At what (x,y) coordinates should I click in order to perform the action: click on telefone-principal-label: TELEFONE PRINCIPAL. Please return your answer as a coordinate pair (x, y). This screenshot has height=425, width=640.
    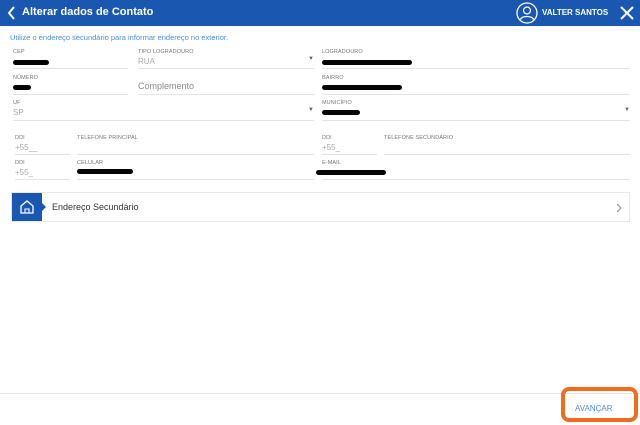
    Looking at the image, I should click on (107, 138).